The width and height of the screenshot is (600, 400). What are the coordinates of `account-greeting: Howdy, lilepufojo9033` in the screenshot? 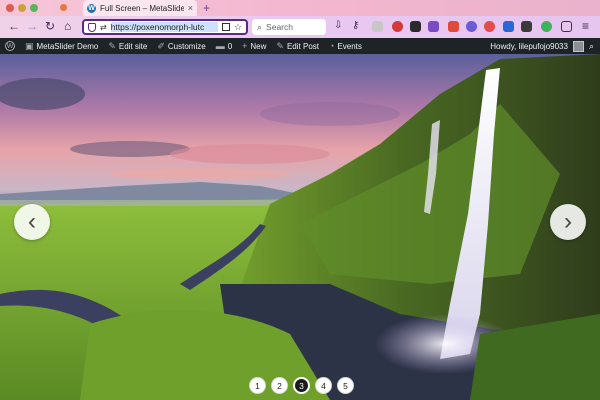 It's located at (529, 46).